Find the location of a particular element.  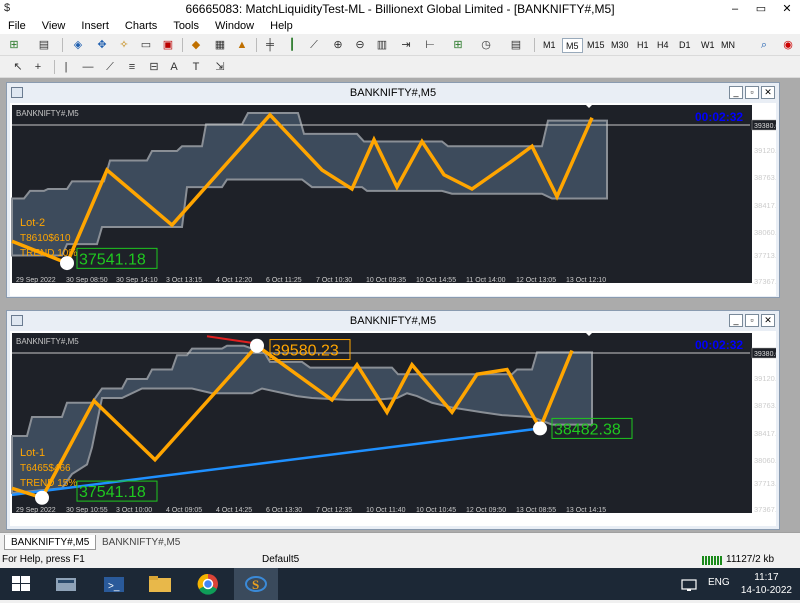

target-label: T8610$610 is located at coordinates (45, 238).